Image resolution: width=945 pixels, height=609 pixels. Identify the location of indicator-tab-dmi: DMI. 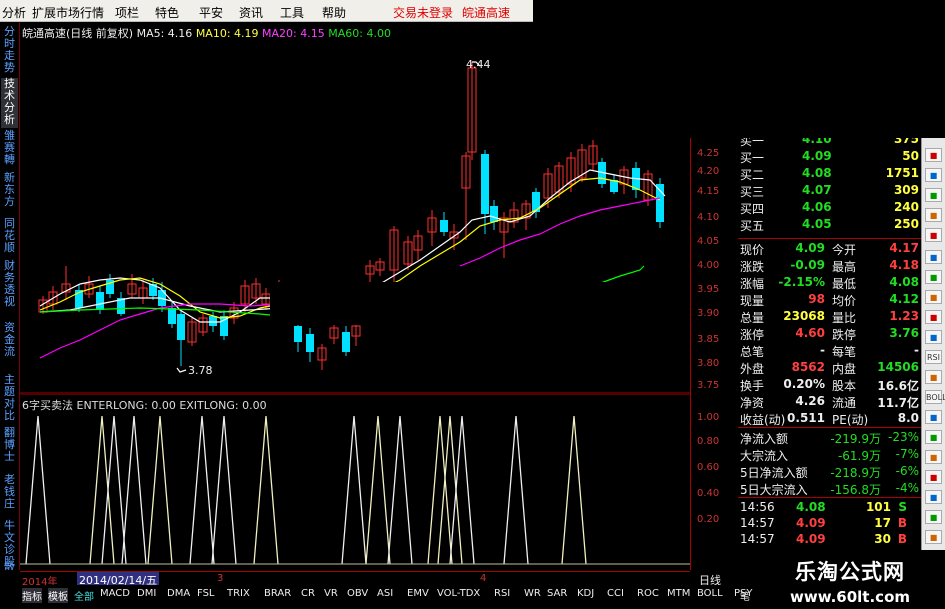
(146, 593).